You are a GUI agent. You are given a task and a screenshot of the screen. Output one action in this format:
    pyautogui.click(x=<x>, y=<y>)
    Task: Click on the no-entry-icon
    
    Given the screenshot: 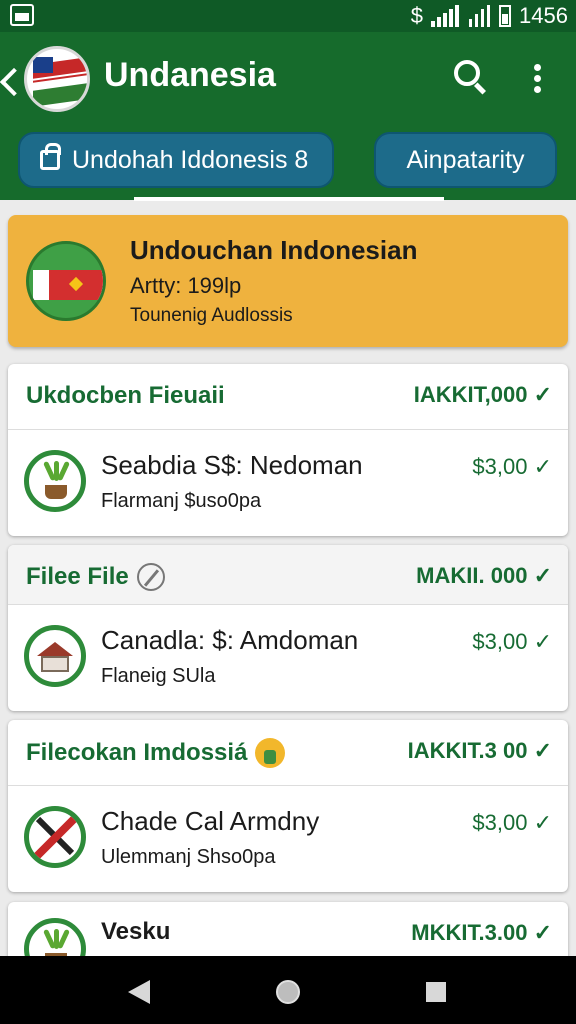 What is the action you would take?
    pyautogui.click(x=55, y=837)
    